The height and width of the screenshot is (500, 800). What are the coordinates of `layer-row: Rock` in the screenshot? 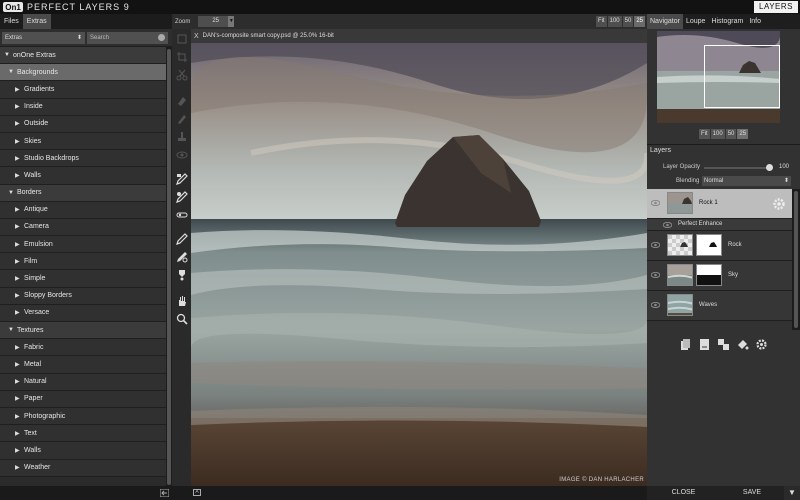 It's located at (719, 246).